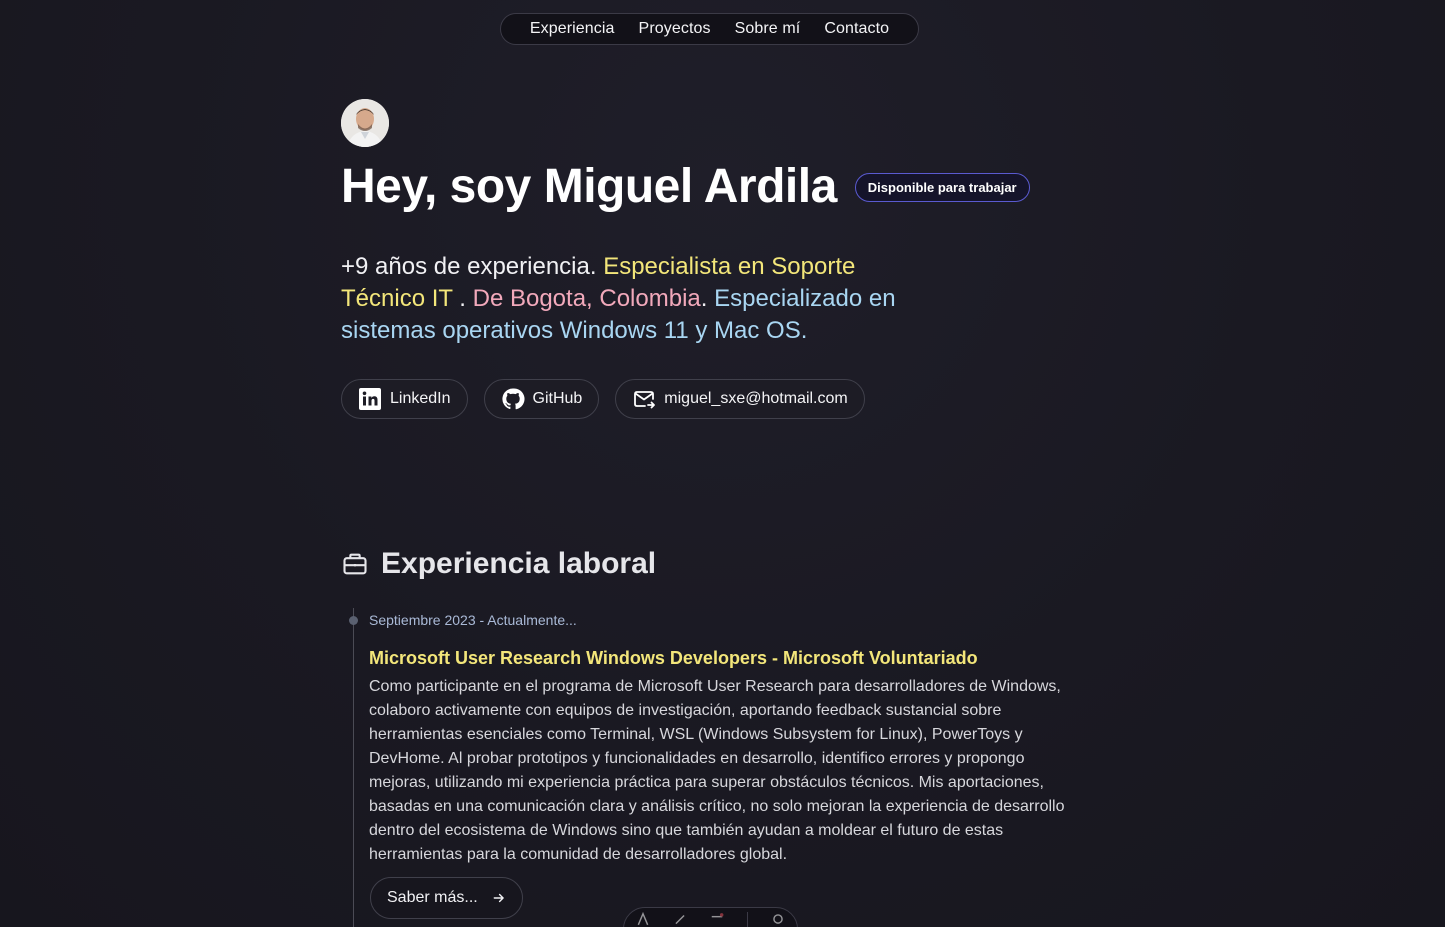  Describe the element at coordinates (675, 29) in the screenshot. I see `nav-item-proyectos: Proyectos` at that location.